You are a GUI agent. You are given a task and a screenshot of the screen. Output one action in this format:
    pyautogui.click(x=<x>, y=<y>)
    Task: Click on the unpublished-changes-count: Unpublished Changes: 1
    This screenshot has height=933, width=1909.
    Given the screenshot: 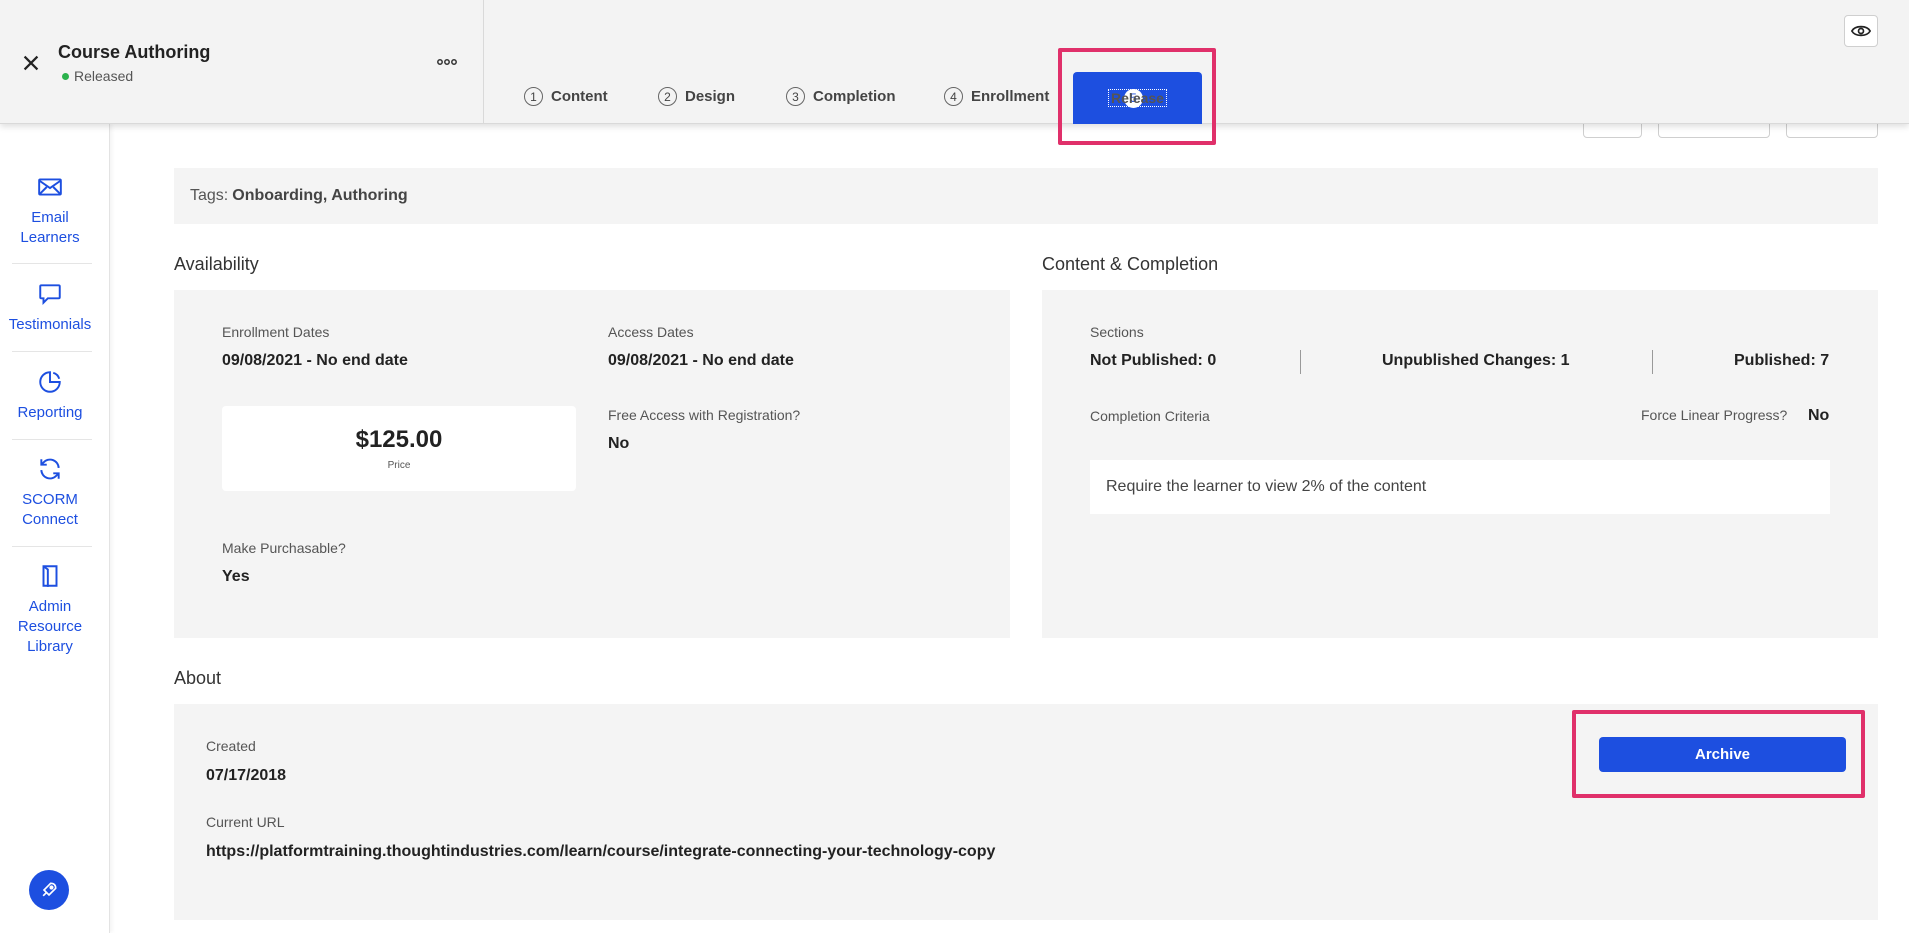 What is the action you would take?
    pyautogui.click(x=1476, y=360)
    